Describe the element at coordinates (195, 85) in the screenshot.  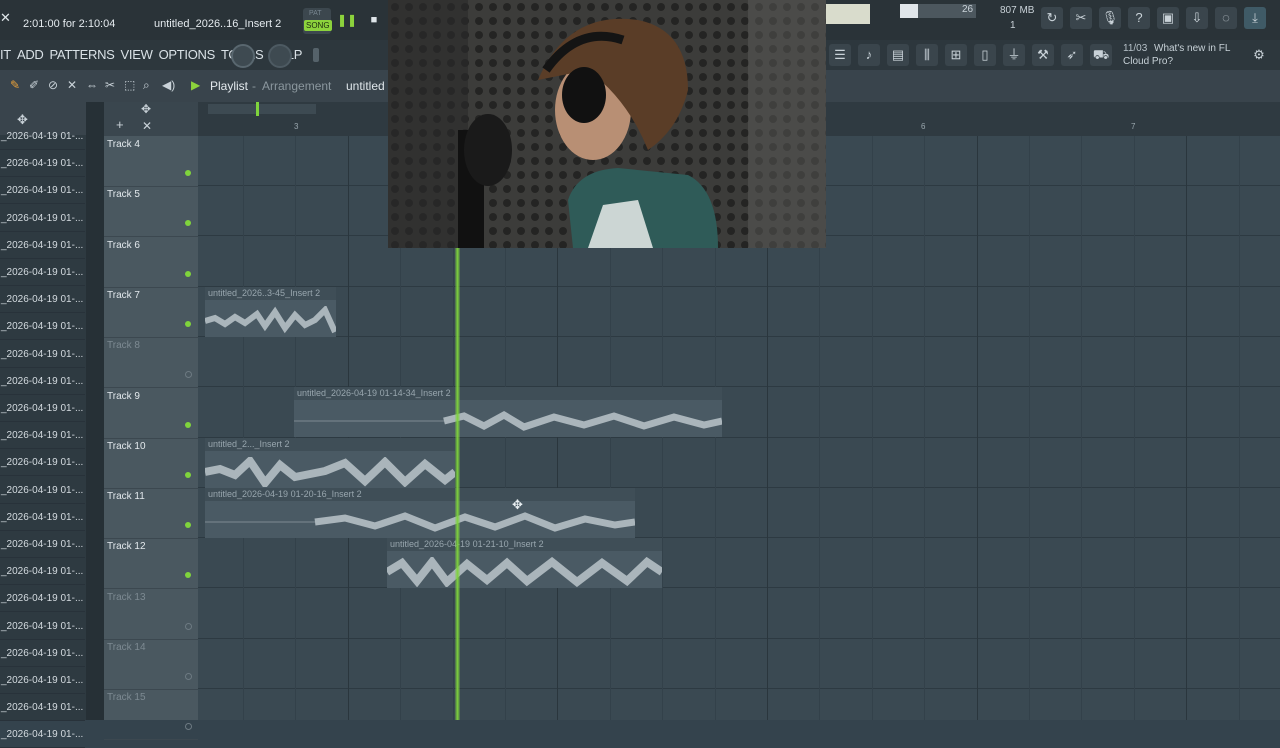
I see `play-arrow-icon: ▶` at that location.